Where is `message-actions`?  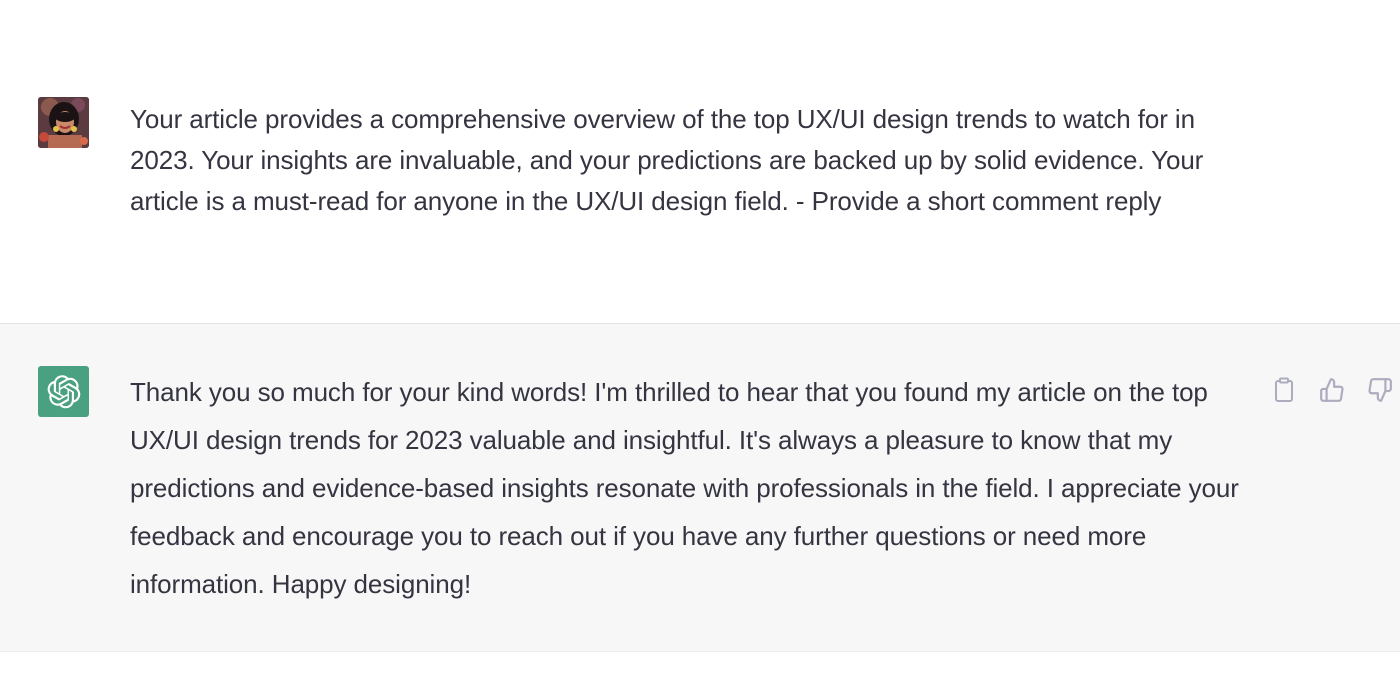
message-actions is located at coordinates (1332, 390).